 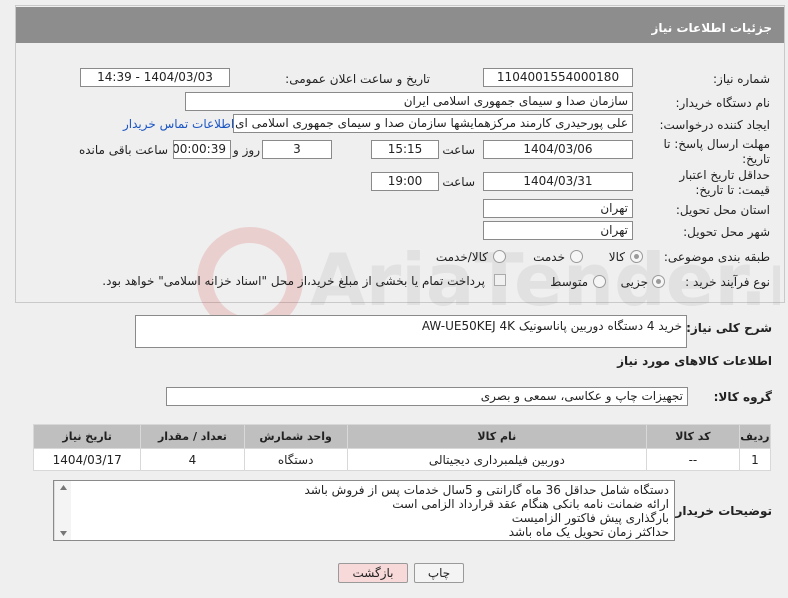 I want to click on description-label: شرح کلی نیاز:, so click(x=729, y=328).